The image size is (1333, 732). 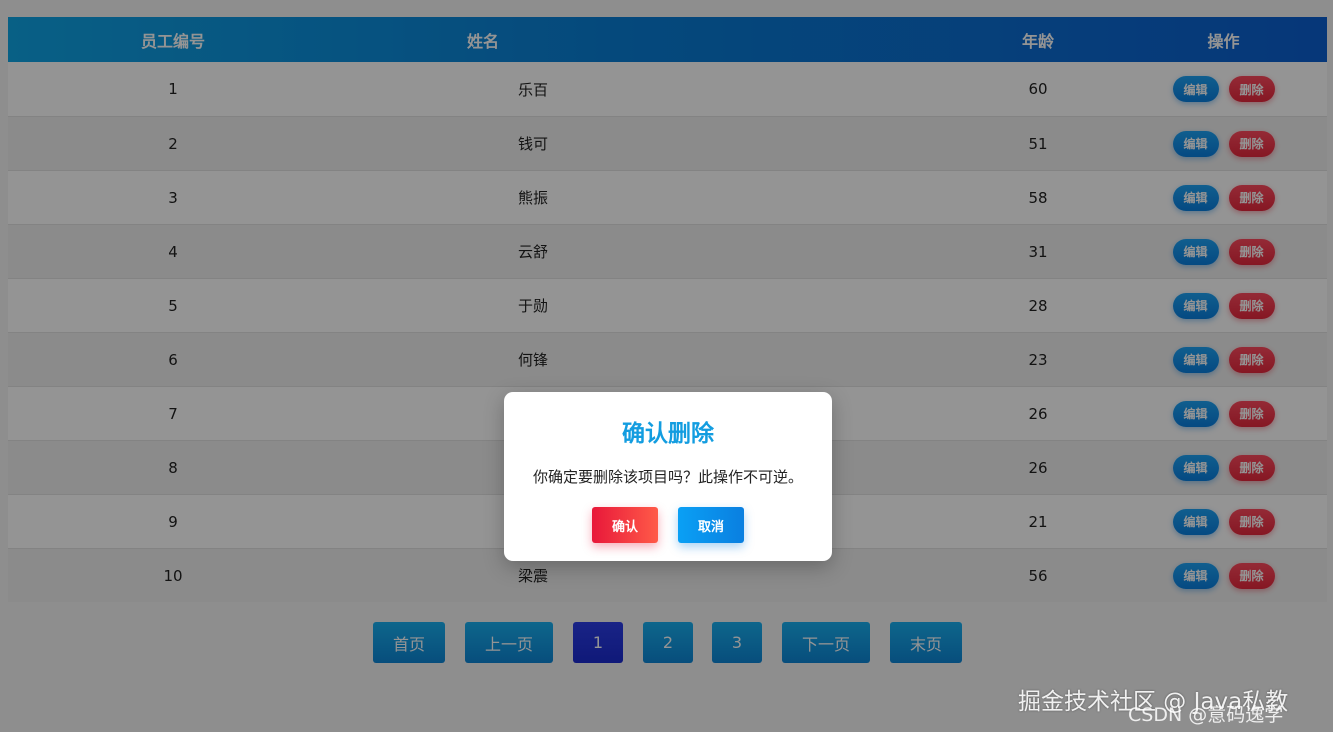 I want to click on dialog-title: 确认删除, so click(x=668, y=434).